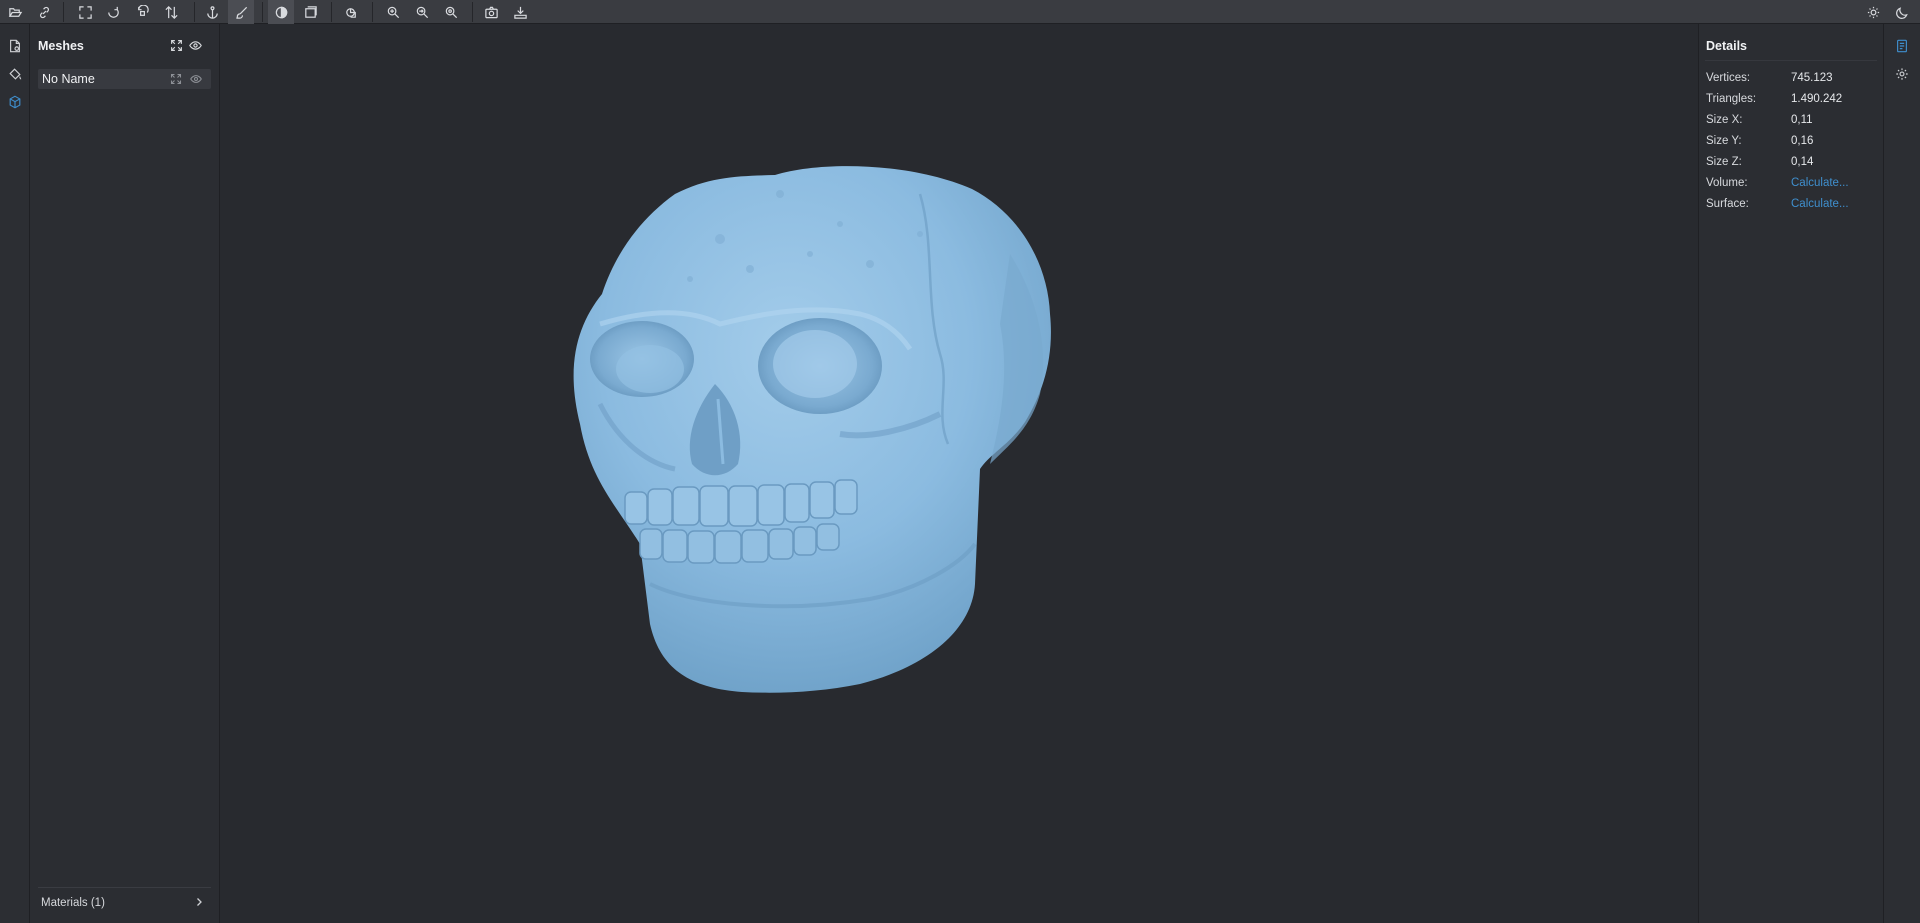  I want to click on detail-value: 745.123, so click(1812, 78).